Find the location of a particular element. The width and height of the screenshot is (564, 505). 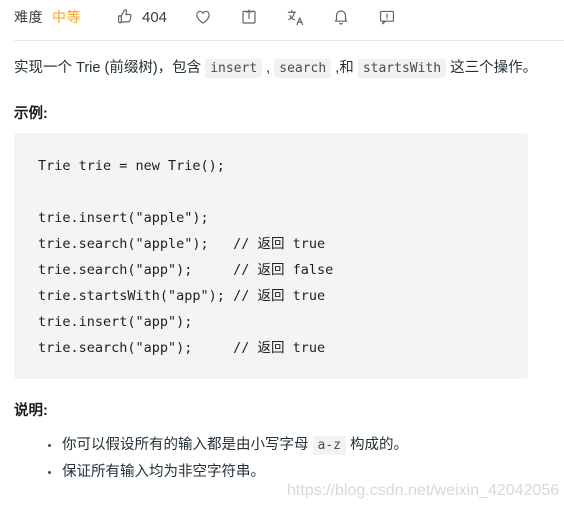

code-line: trie.insert("apple"); is located at coordinates (123, 218).